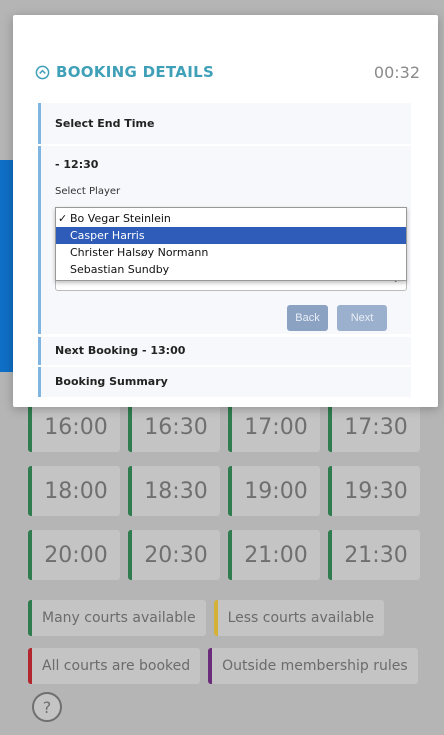  Describe the element at coordinates (77, 164) in the screenshot. I see `step-time-label: - 12:30` at that location.